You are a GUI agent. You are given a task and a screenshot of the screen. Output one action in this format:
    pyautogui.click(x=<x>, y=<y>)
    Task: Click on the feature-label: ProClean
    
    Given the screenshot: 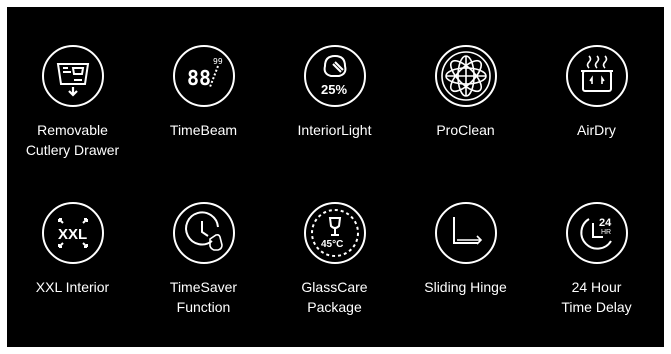 What is the action you would take?
    pyautogui.click(x=465, y=130)
    